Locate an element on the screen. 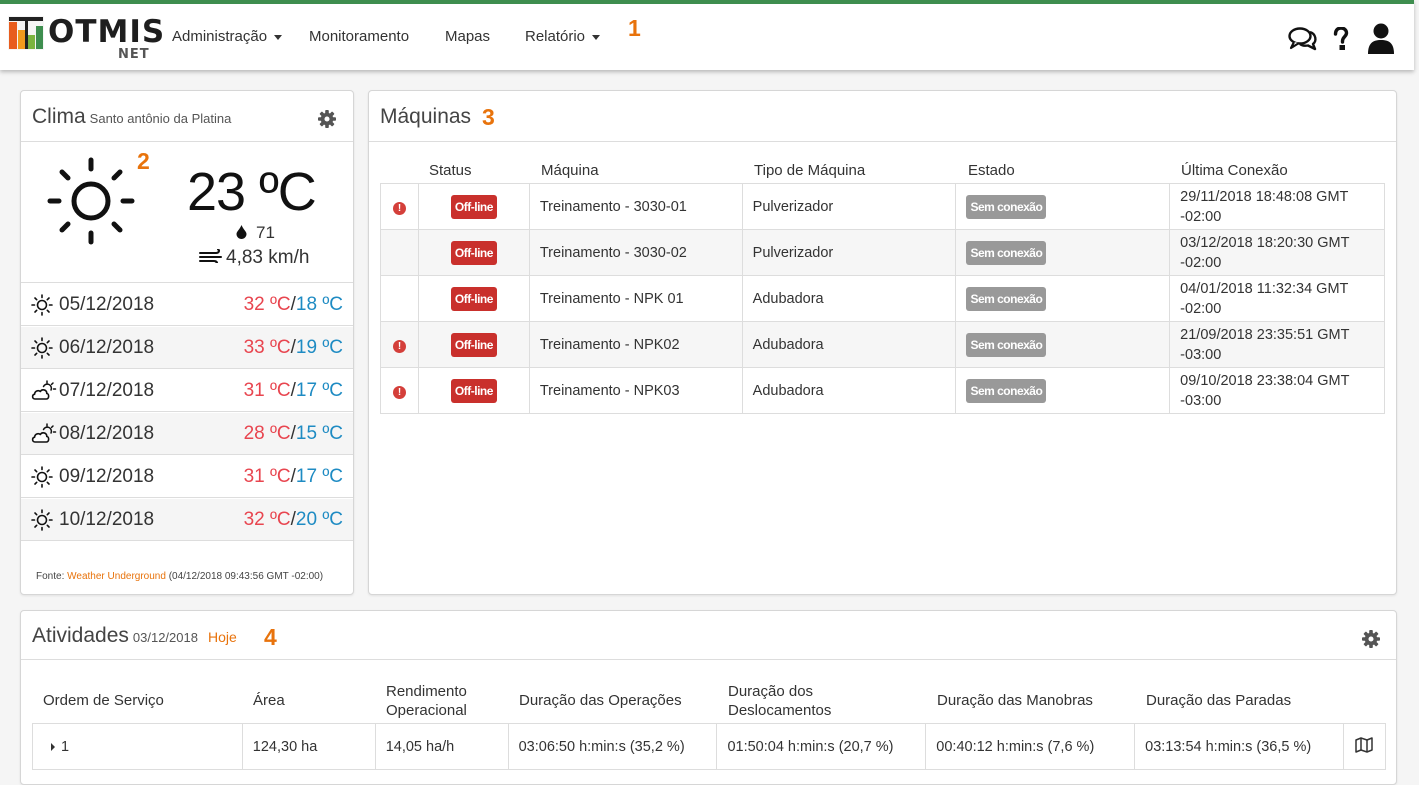 The width and height of the screenshot is (1419, 785). col-header-duracao-deslocamentos: Duração dos Deslocamentos is located at coordinates (779, 701).